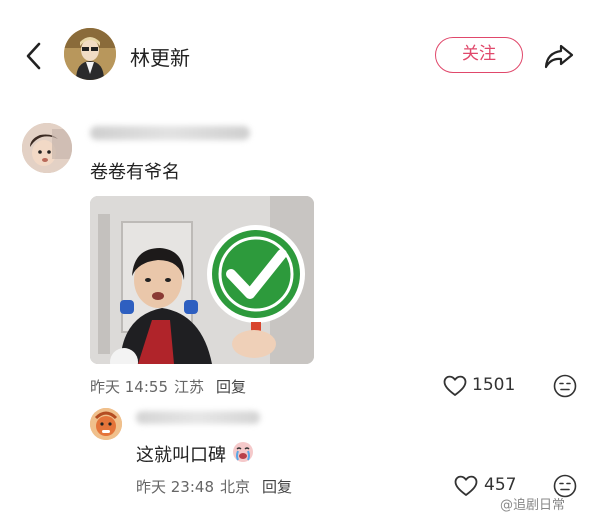 Image resolution: width=600 pixels, height=518 pixels. What do you see at coordinates (189, 387) in the screenshot?
I see `comment-location: 江苏` at bounding box center [189, 387].